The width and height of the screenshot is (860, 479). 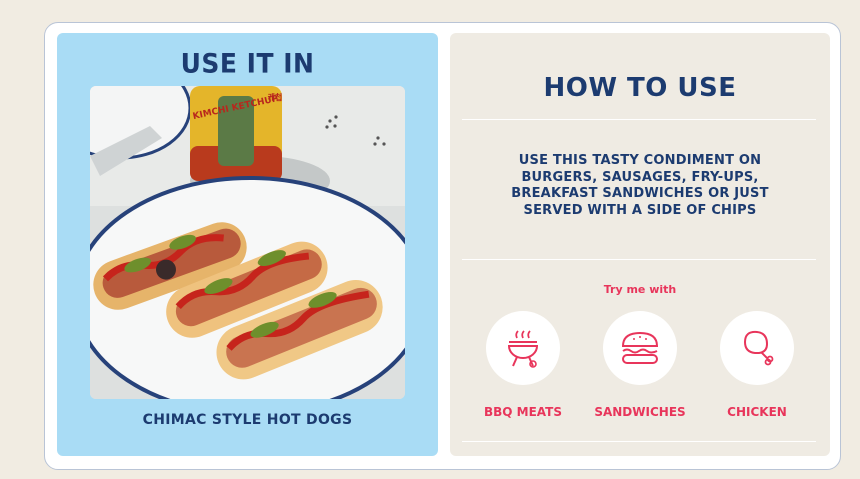 I want to click on divider-top, so click(x=639, y=119).